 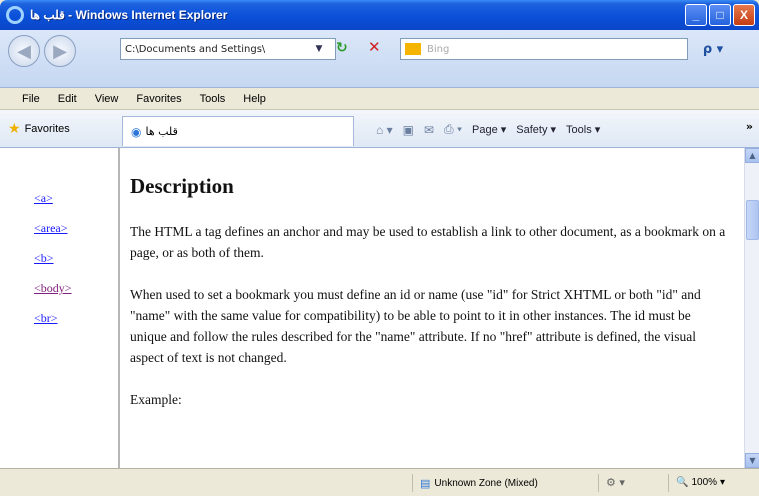 I want to click on forward-button: ▶, so click(x=60, y=51).